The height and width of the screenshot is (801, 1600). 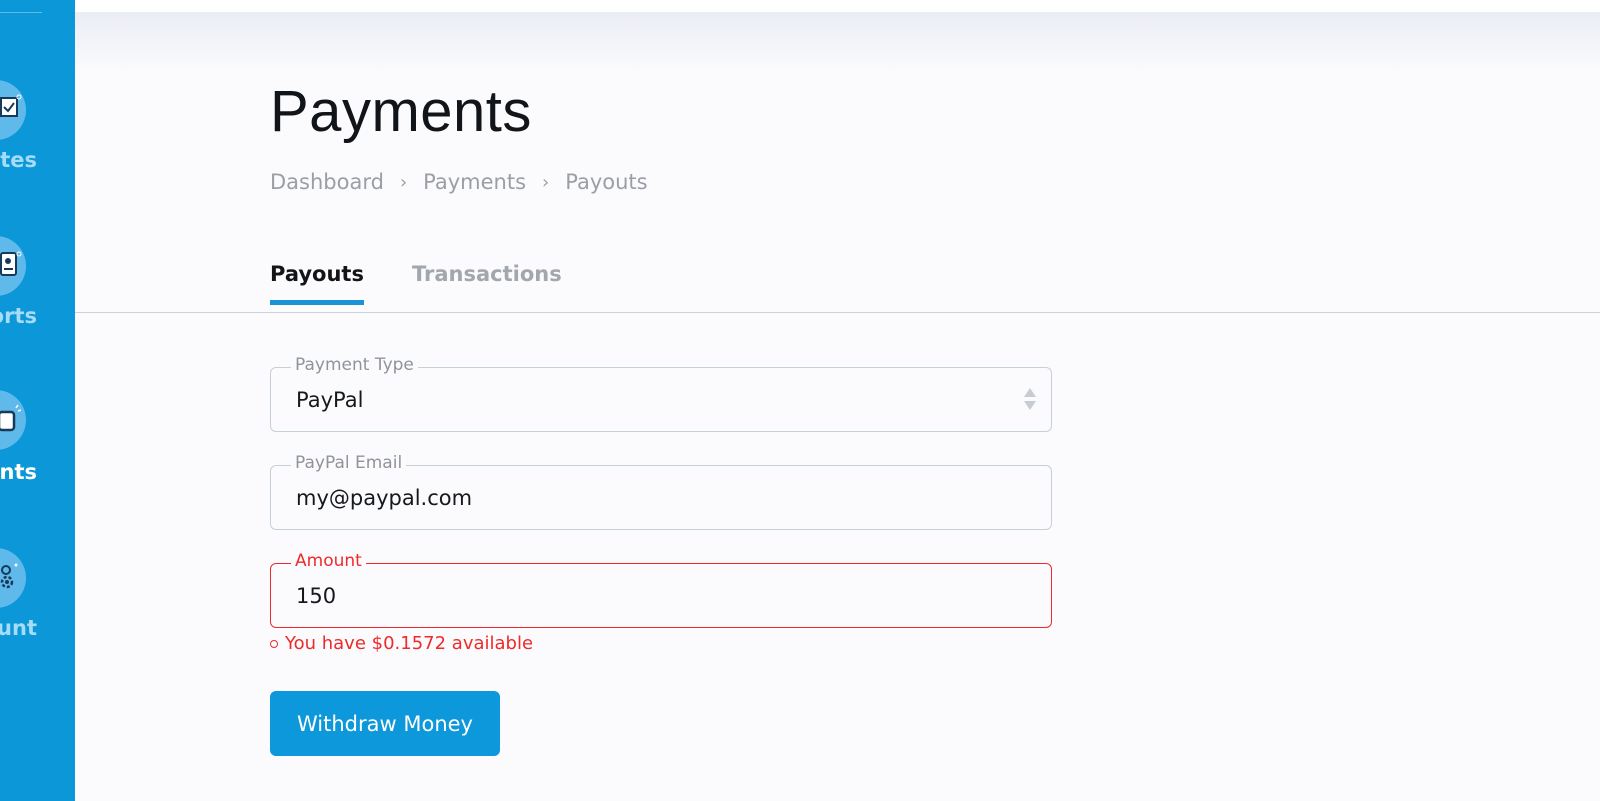 What do you see at coordinates (384, 498) in the screenshot?
I see `paypal-email-value: my@paypal.com` at bounding box center [384, 498].